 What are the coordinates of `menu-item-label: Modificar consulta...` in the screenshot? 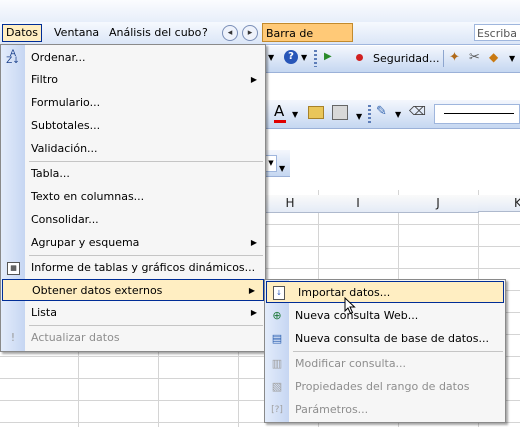 It's located at (351, 363).